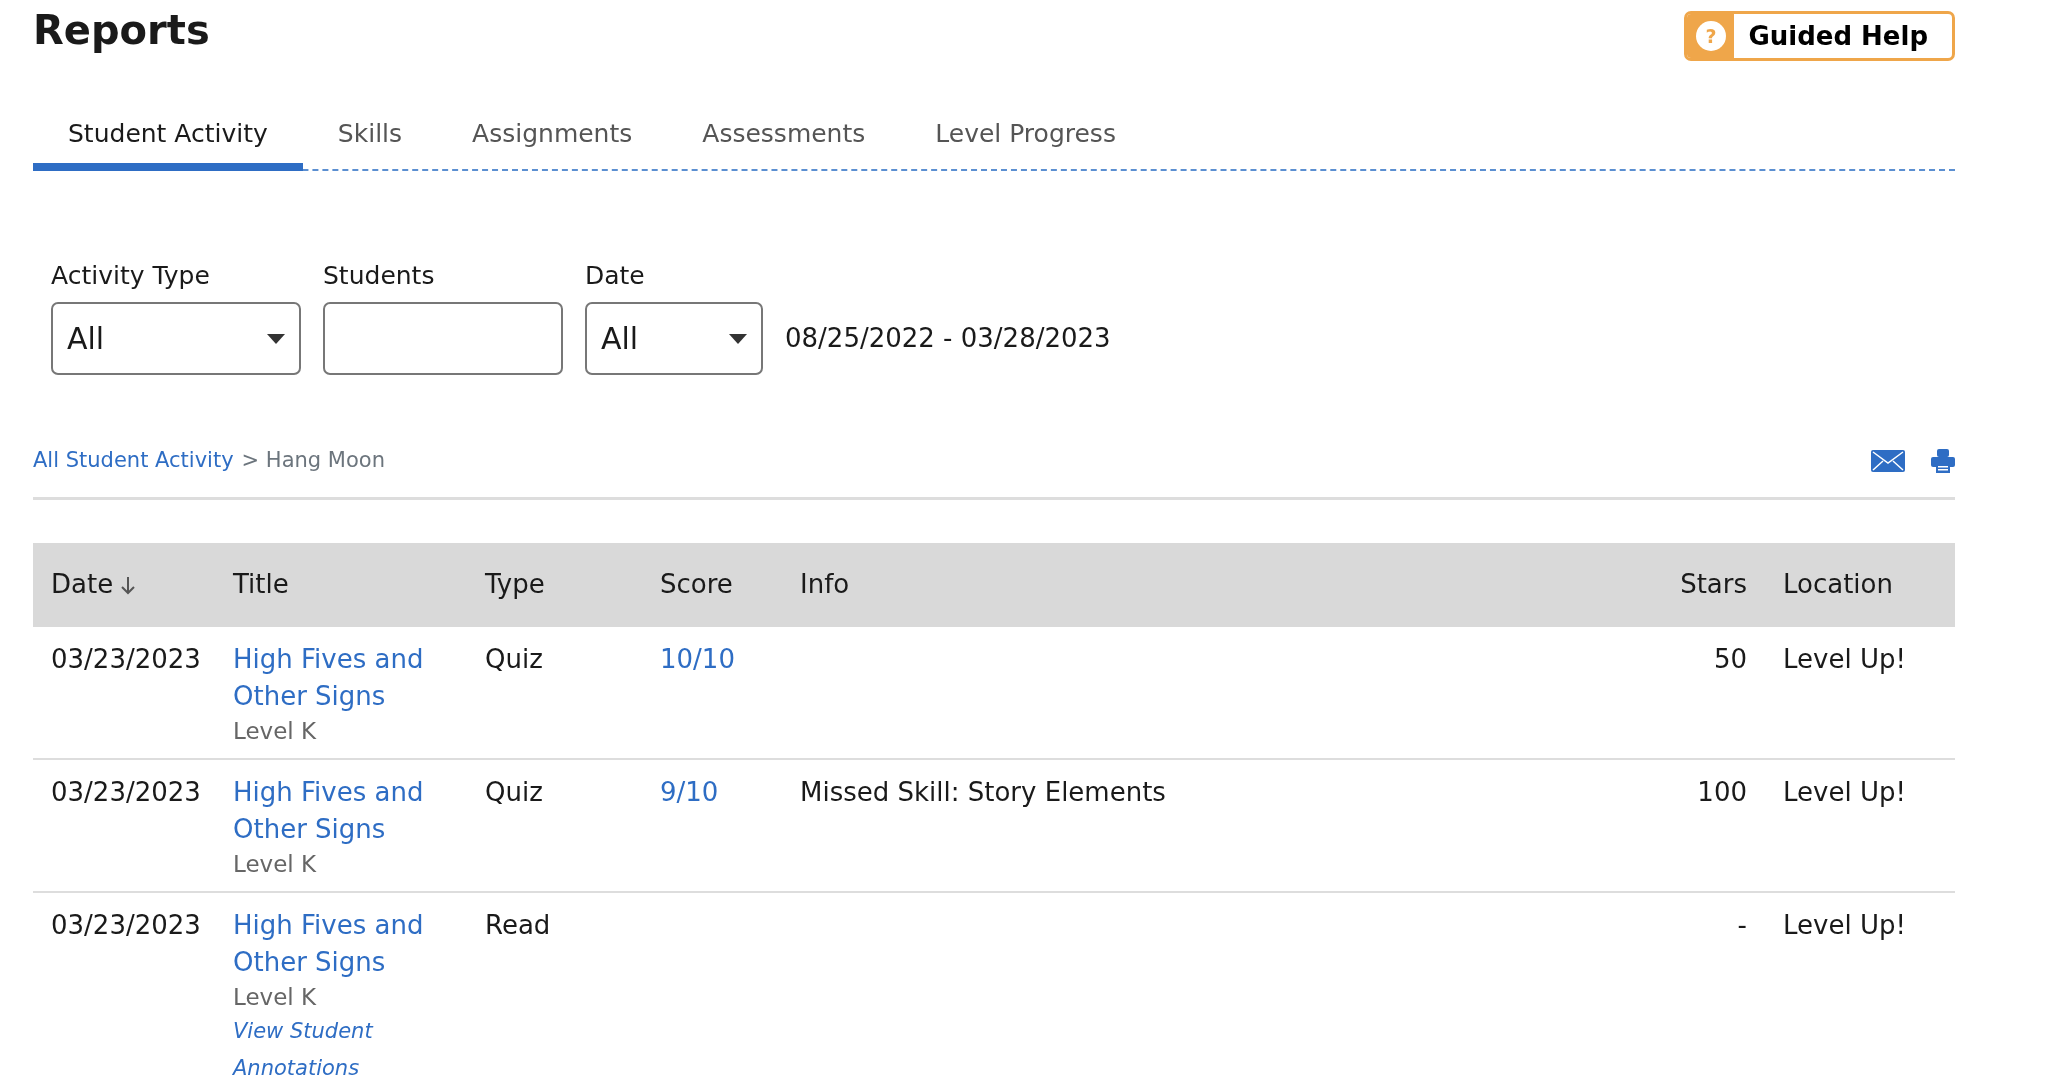  What do you see at coordinates (128, 585) in the screenshot?
I see `sort-arrow-down-icon` at bounding box center [128, 585].